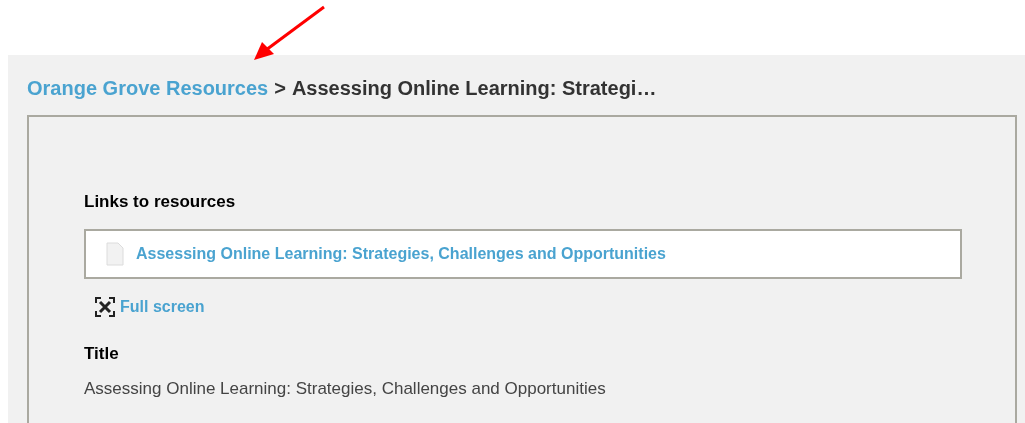 The height and width of the screenshot is (423, 1025). Describe the element at coordinates (289, 32) in the screenshot. I see `arrow-drawing` at that location.